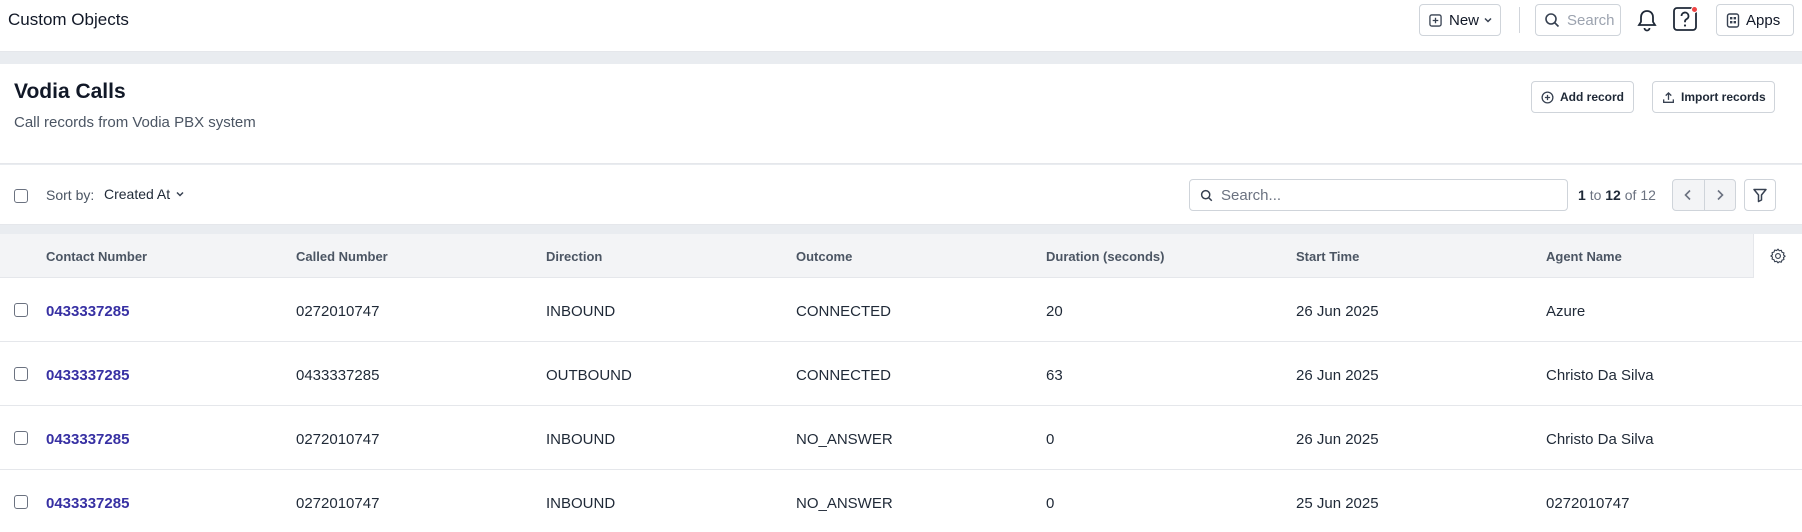 This screenshot has width=1802, height=532. Describe the element at coordinates (1733, 20) in the screenshot. I see `apps-icon` at that location.